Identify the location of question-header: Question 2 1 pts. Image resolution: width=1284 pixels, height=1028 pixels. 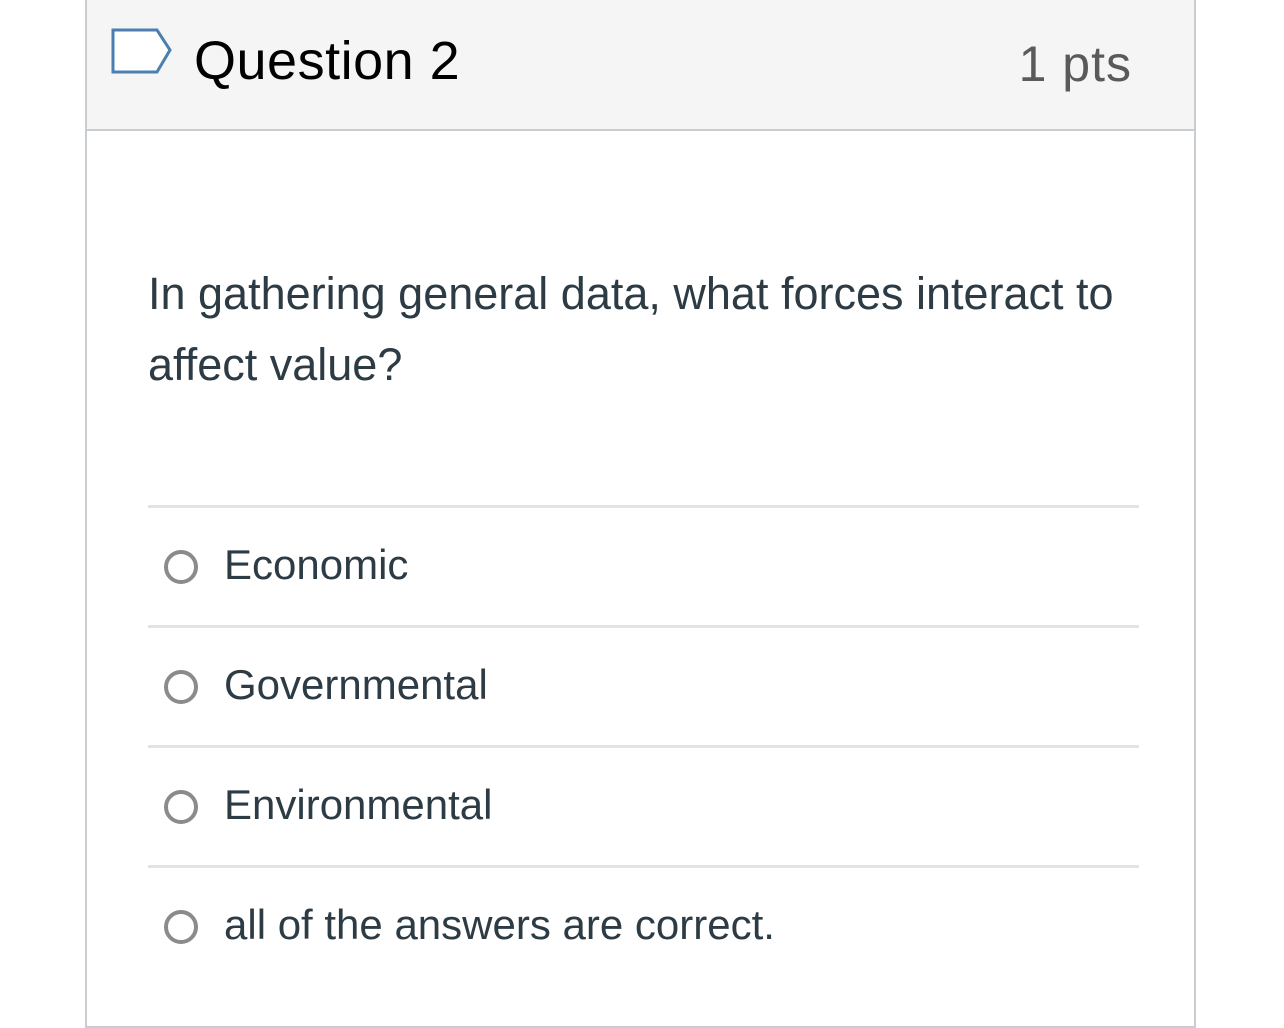
(640, 65).